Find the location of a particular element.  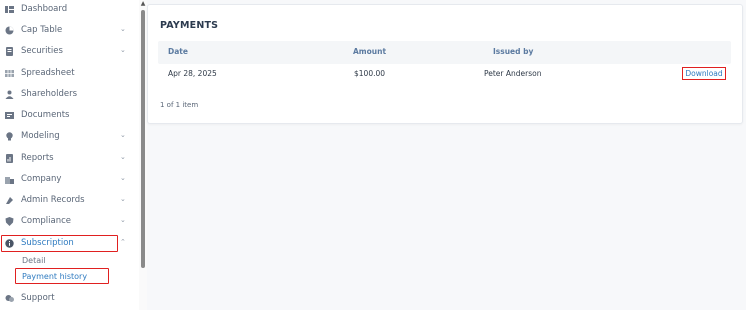

sidebar-item-admin-records: Admin Records ⌄ is located at coordinates (66, 201).